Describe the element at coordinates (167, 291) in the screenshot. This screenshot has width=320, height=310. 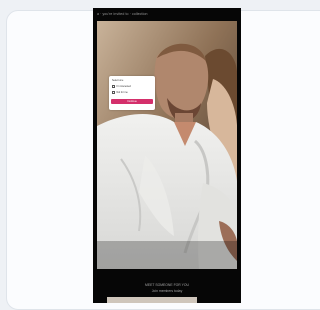
I see `caption-line-2: Join members today` at that location.